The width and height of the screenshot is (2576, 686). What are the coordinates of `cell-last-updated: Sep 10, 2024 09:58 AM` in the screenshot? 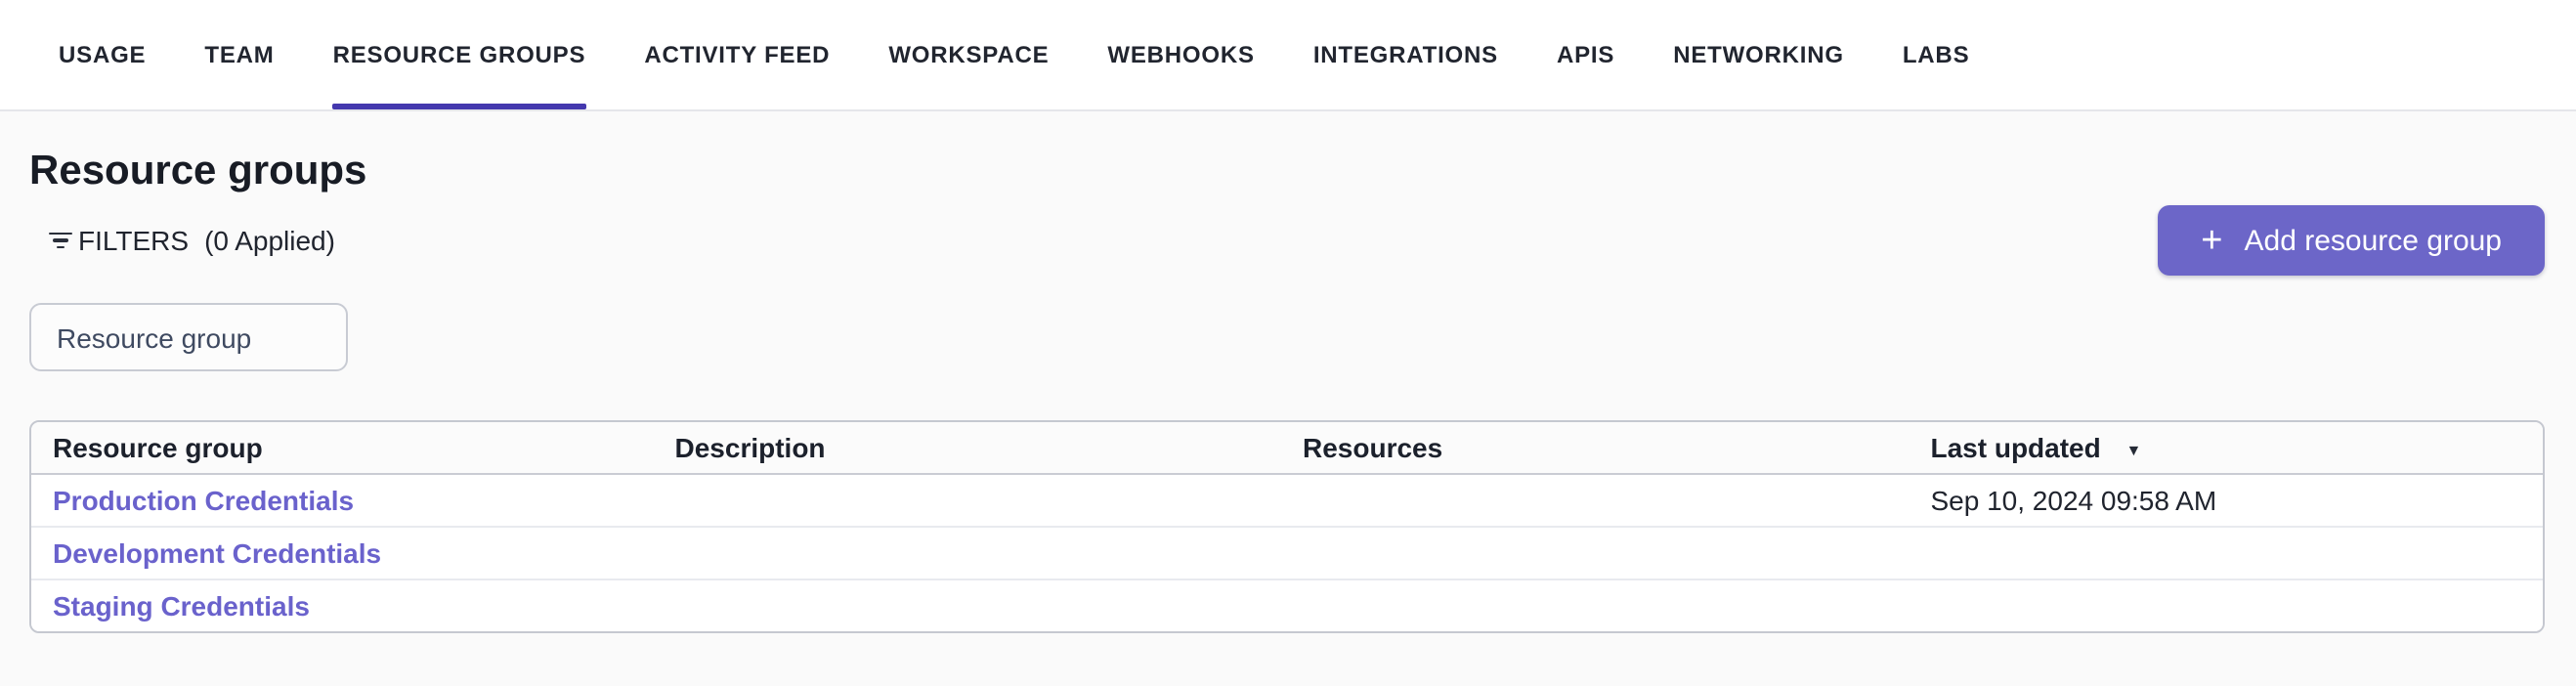 It's located at (2073, 499).